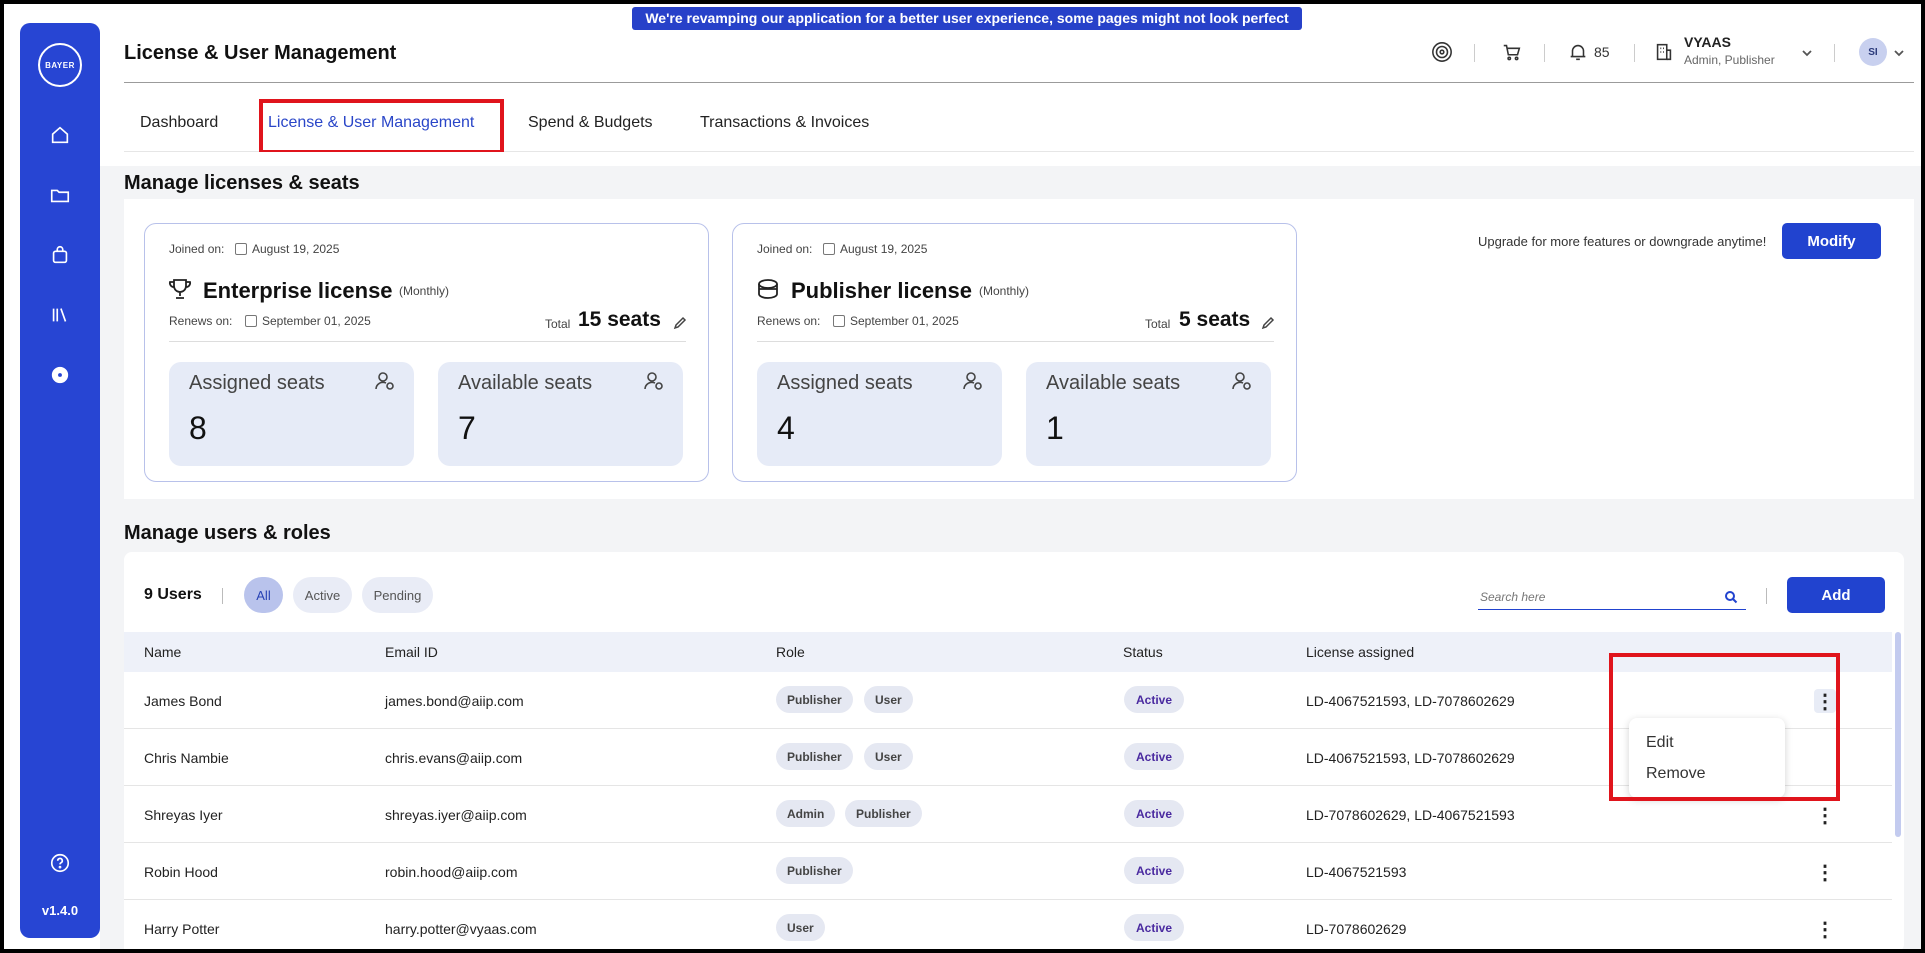 The image size is (1925, 953). What do you see at coordinates (879, 414) in the screenshot?
I see `assigned-seats-box: Assigned seats 4` at bounding box center [879, 414].